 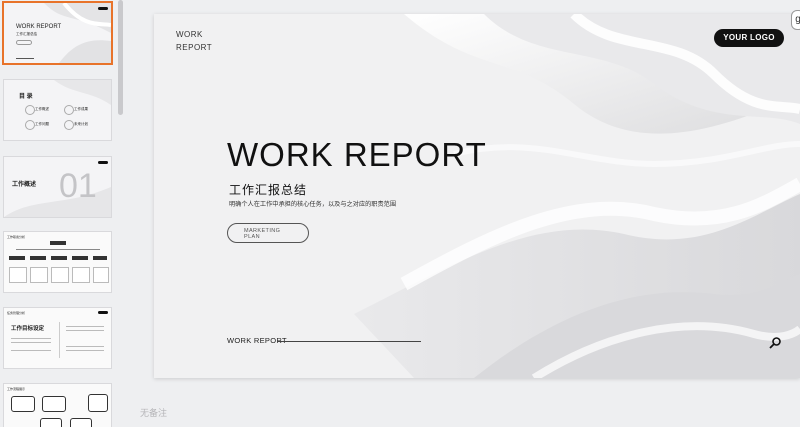 I want to click on slide-thumbnail-6: 工作流程展示, so click(x=57, y=405).